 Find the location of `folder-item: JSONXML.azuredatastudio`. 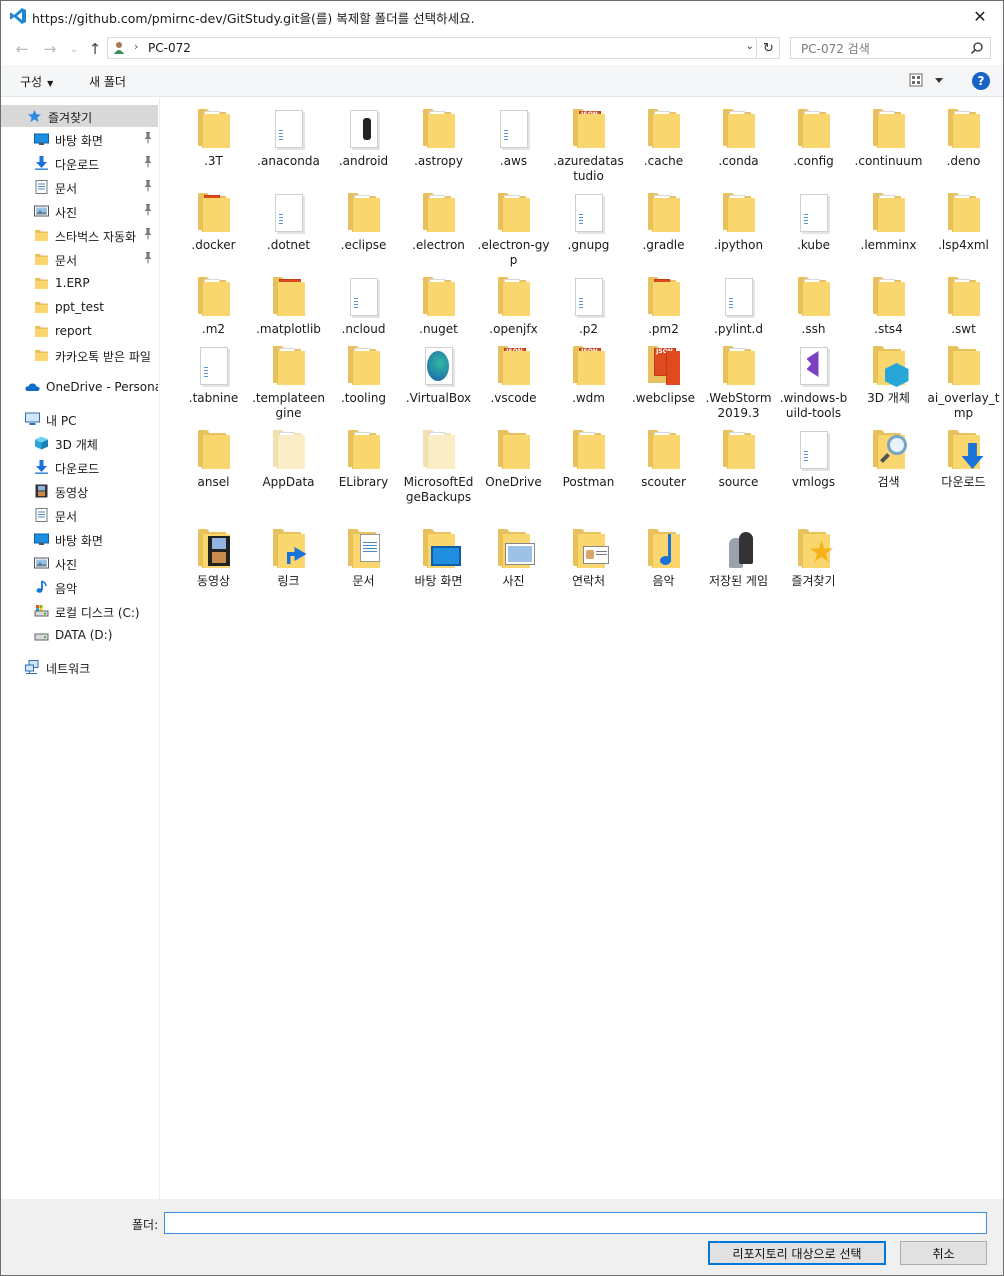

folder-item: JSONXML.azuredatastudio is located at coordinates (588, 141).